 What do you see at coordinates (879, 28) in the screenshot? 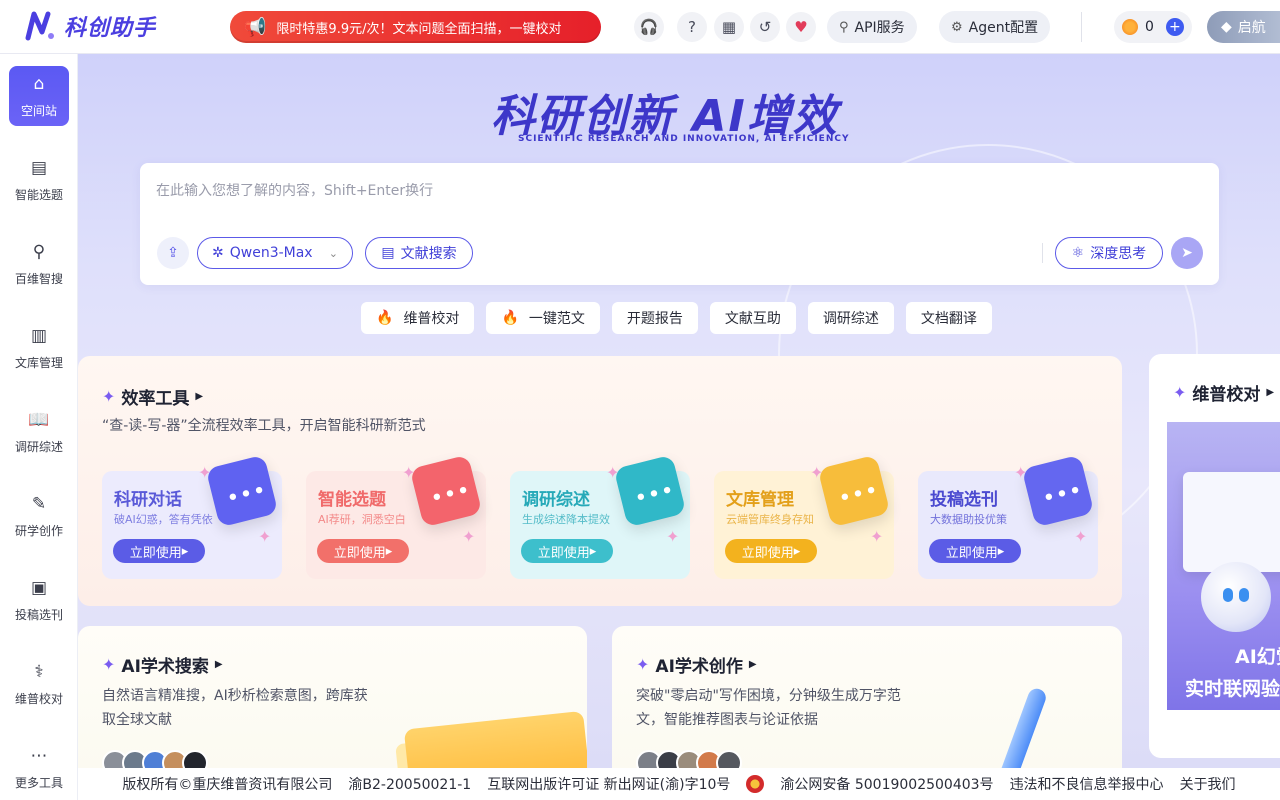
I see `api-service-label: API服务` at bounding box center [879, 28].